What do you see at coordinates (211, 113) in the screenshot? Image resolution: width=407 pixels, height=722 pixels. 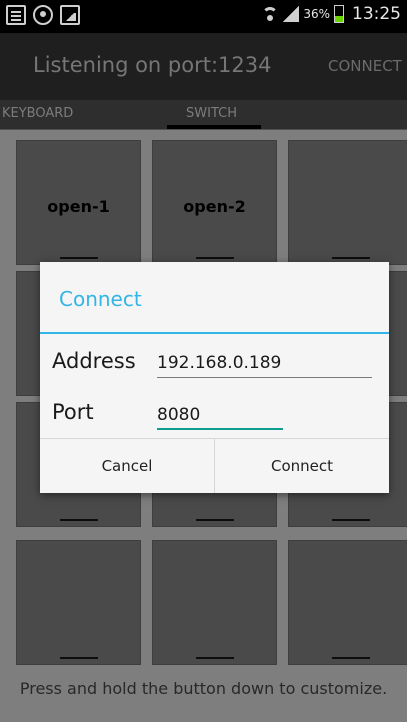 I see `tab-switch: SWITCH` at bounding box center [211, 113].